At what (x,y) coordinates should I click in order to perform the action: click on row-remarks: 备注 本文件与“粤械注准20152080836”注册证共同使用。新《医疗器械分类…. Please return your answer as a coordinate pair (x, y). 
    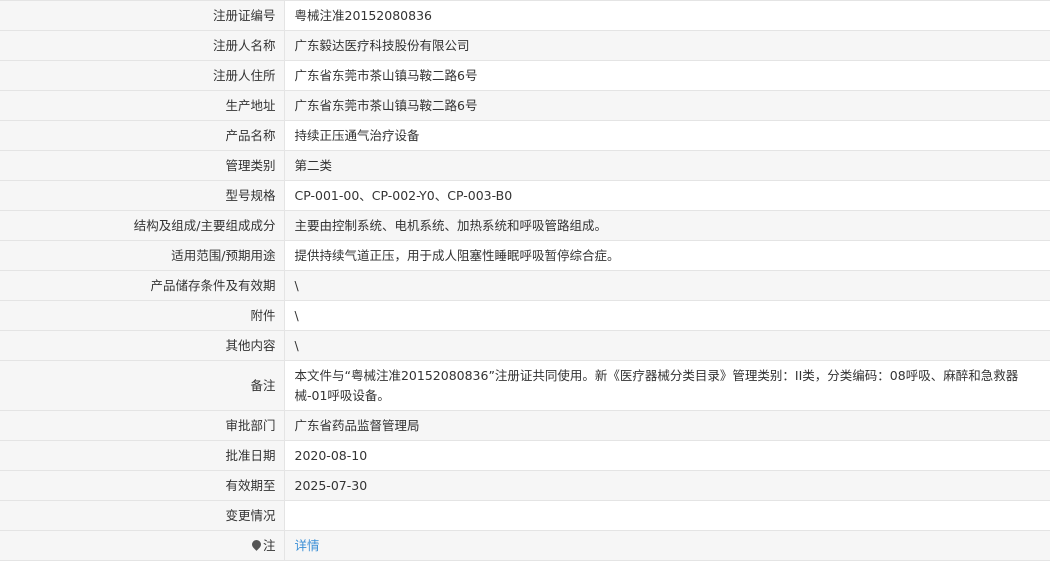
    Looking at the image, I should click on (525, 385).